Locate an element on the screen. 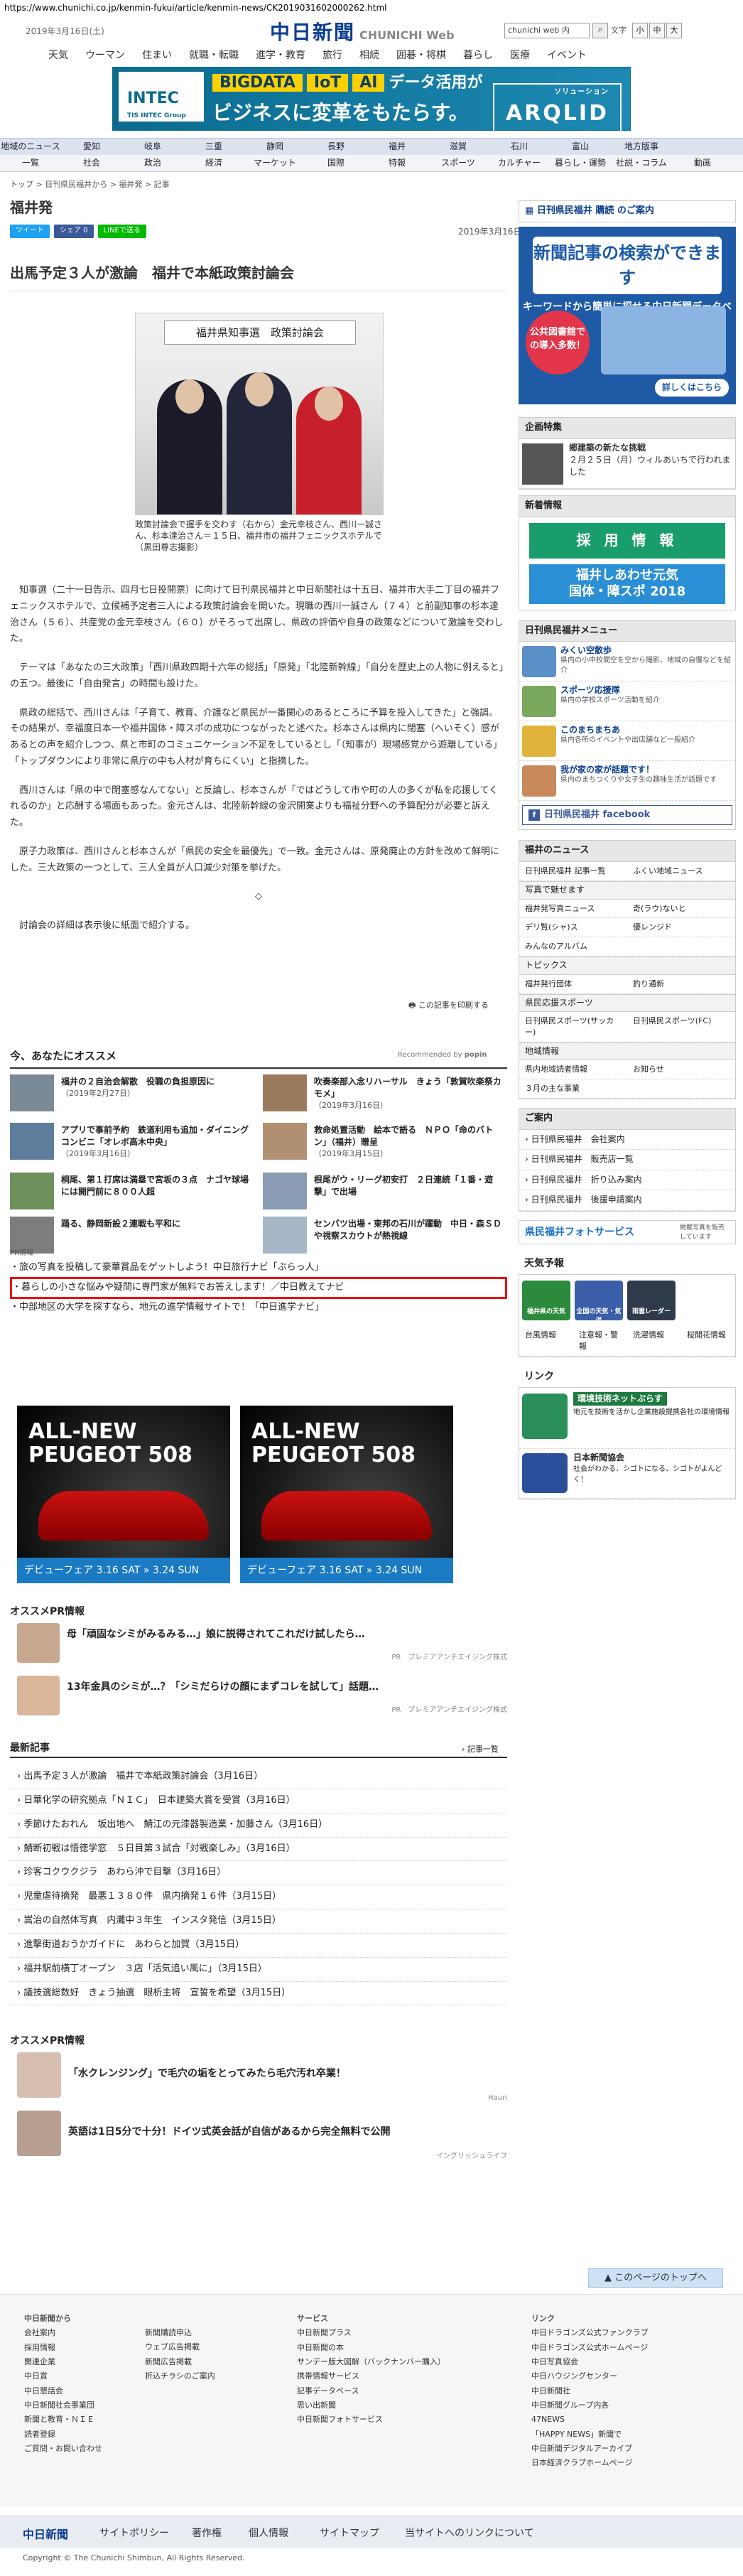  menu-item: みくい空散歩 県内の小中校間空を空から撮影、地域の自慢などを紹介 is located at coordinates (627, 662).